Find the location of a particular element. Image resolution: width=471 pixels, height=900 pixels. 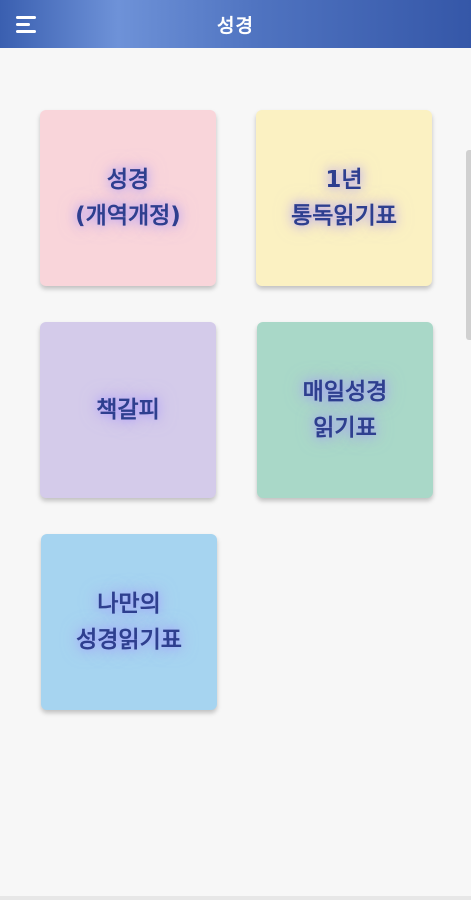

tile-yearly-reading-plan: 1년 통독읽기표 is located at coordinates (344, 198).